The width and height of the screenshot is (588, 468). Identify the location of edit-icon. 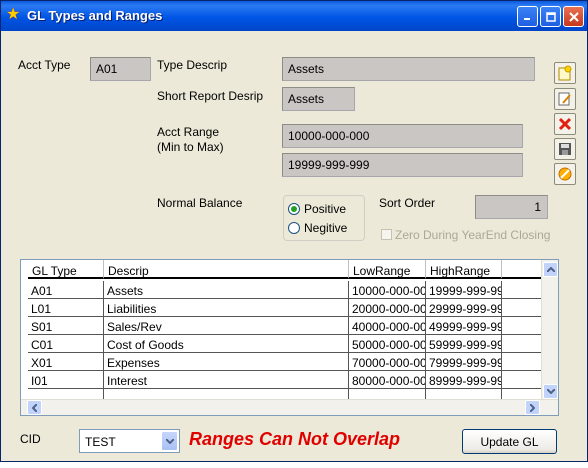
(564, 99).